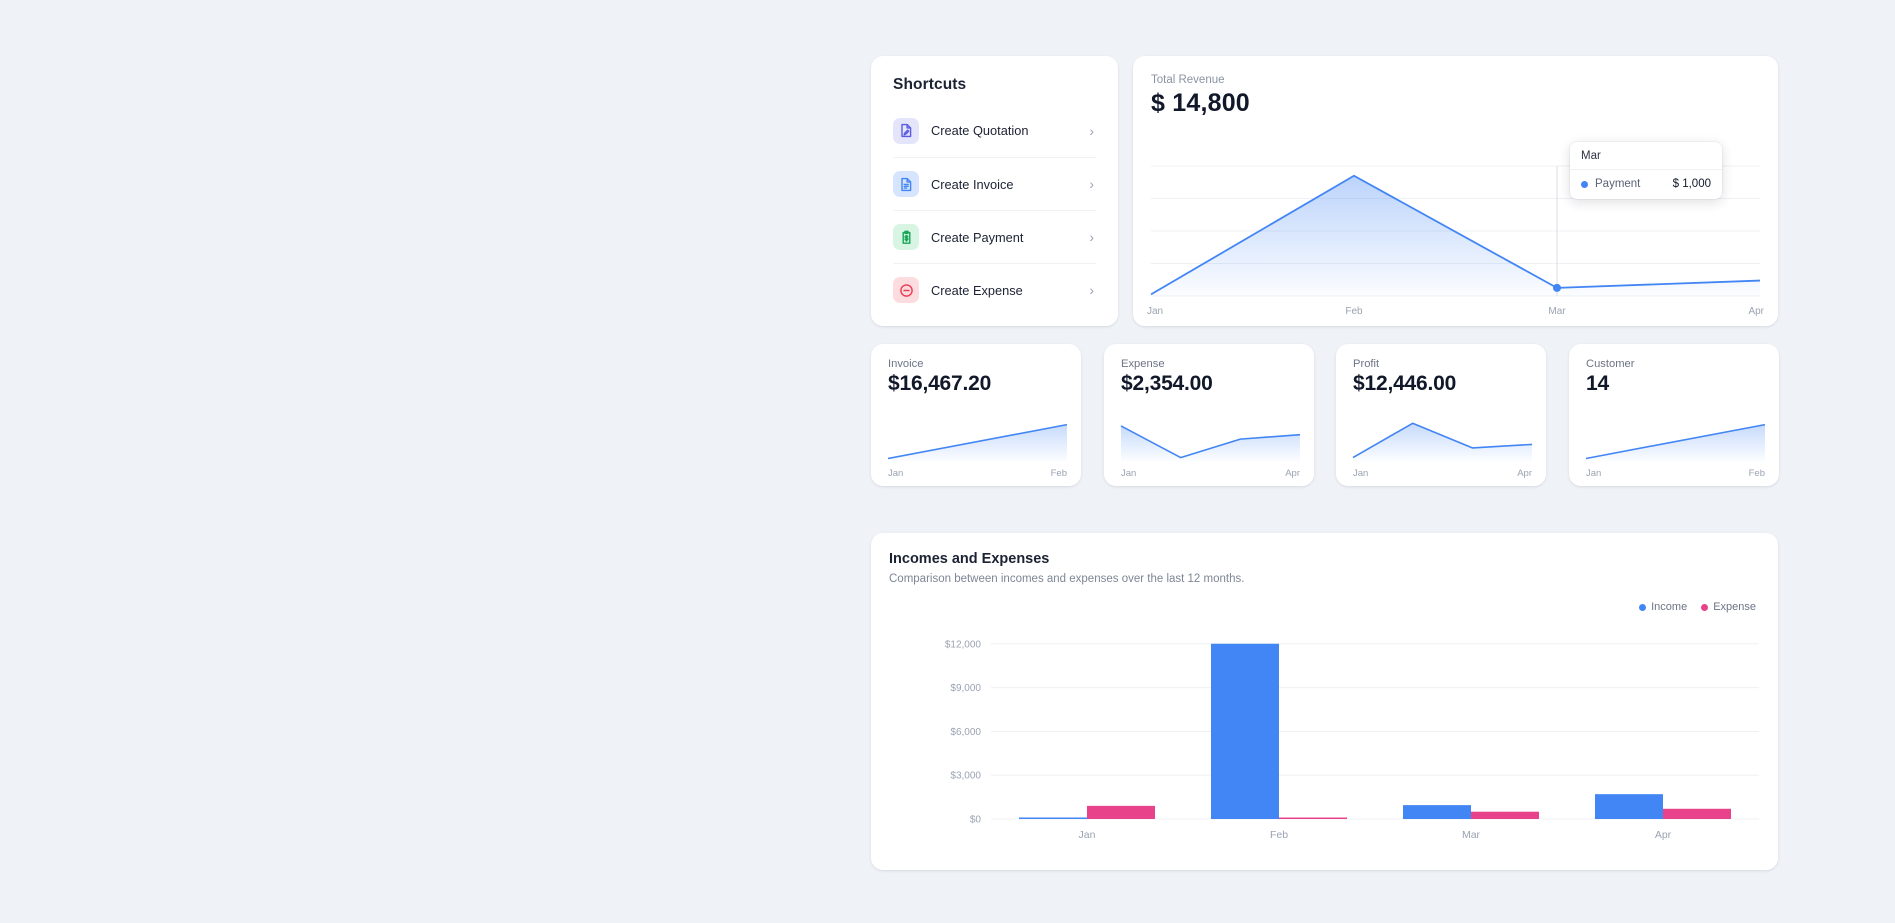 The height and width of the screenshot is (923, 1895). What do you see at coordinates (1597, 383) in the screenshot?
I see `kpi-value: 14` at bounding box center [1597, 383].